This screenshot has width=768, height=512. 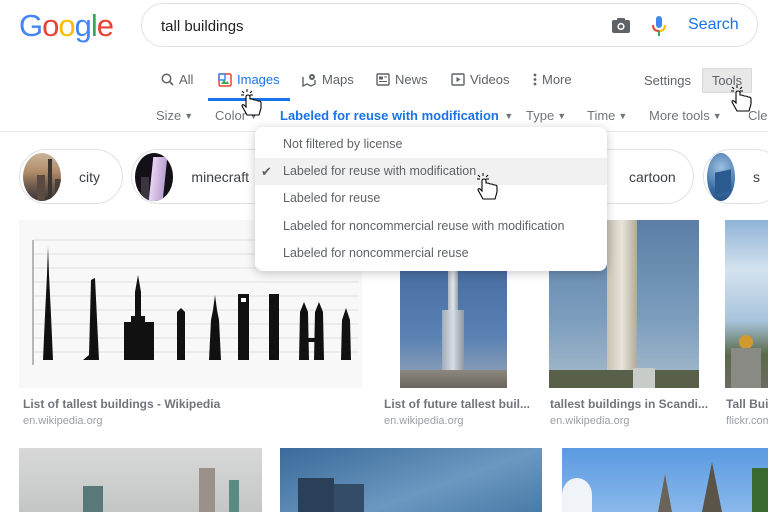 What do you see at coordinates (458, 79) in the screenshot?
I see `video-icon` at bounding box center [458, 79].